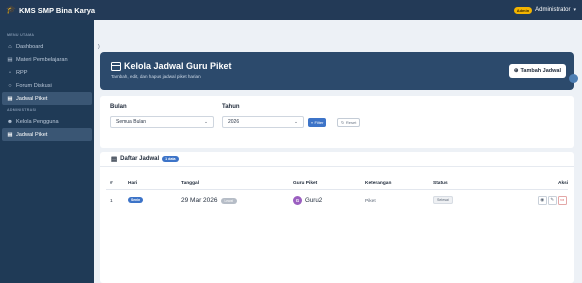 Image resolution: width=582 pixels, height=283 pixels. I want to click on teacher-cell: G Guru2, so click(307, 200).